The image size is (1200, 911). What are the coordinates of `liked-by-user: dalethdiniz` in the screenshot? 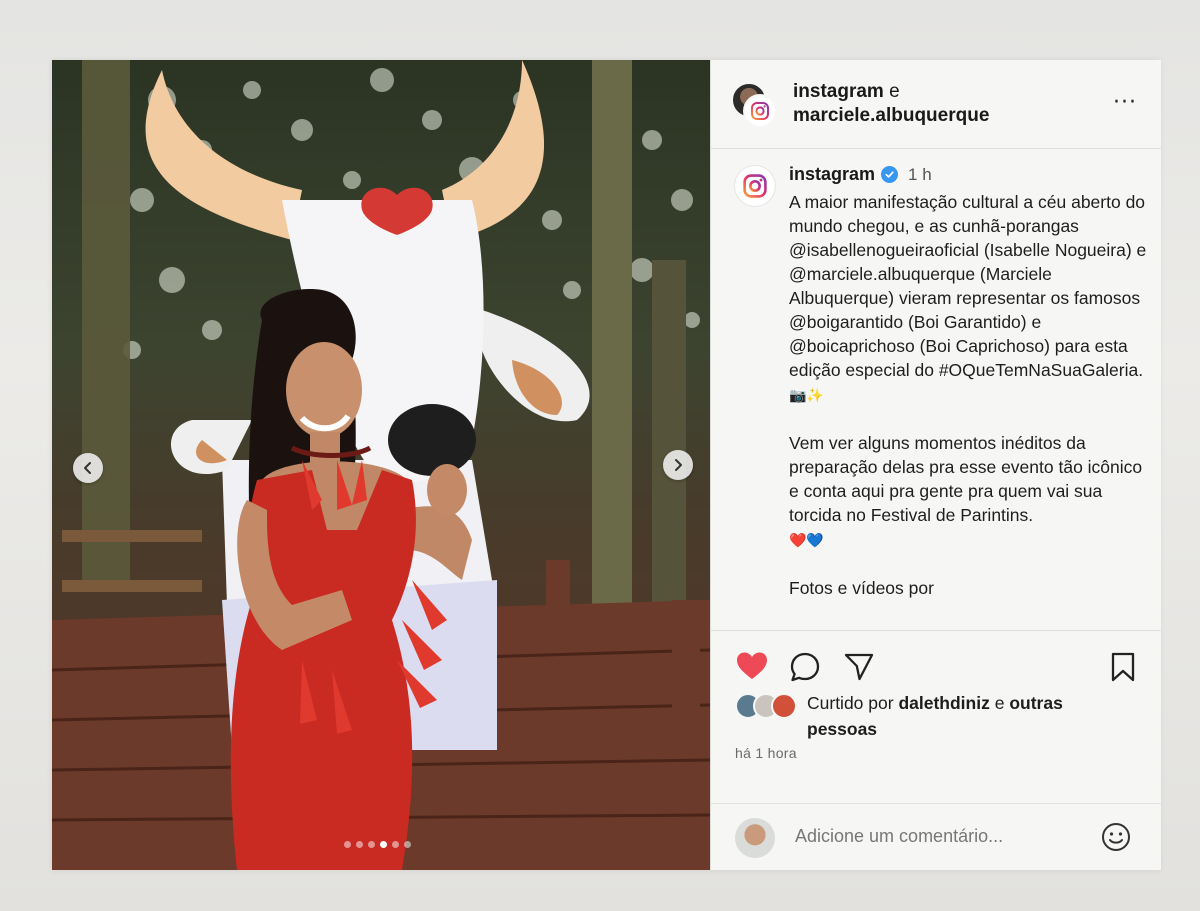 It's located at (943, 703).